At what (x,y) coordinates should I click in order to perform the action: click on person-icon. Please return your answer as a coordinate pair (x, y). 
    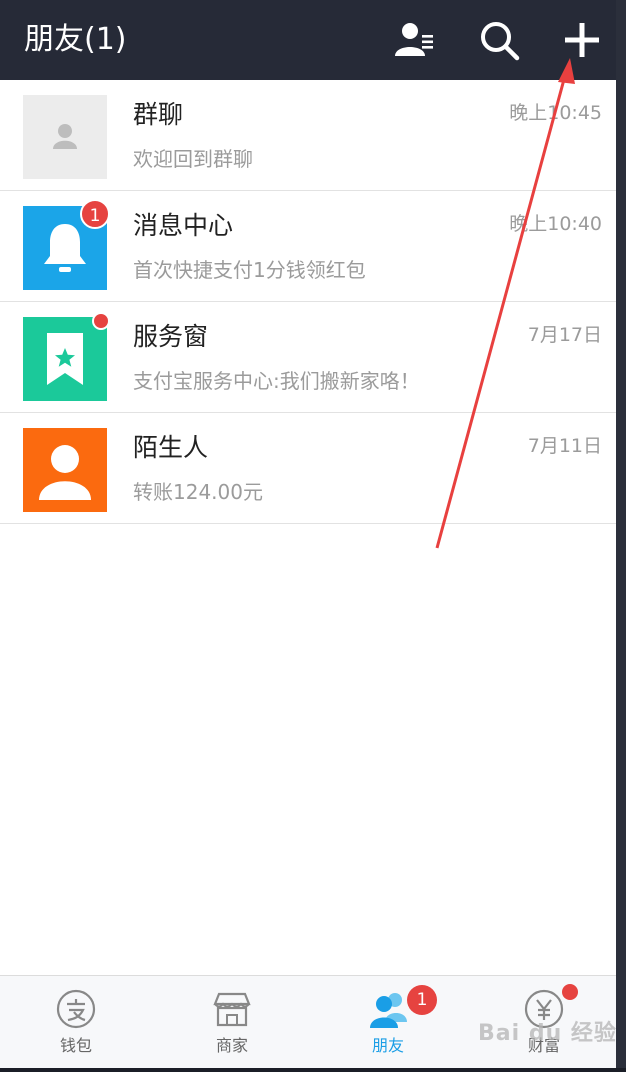
    Looking at the image, I should click on (65, 470).